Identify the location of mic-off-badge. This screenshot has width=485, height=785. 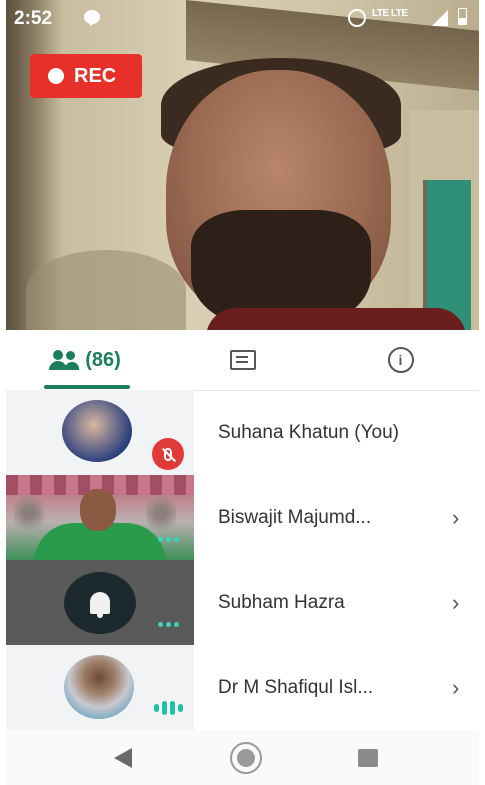
(168, 454).